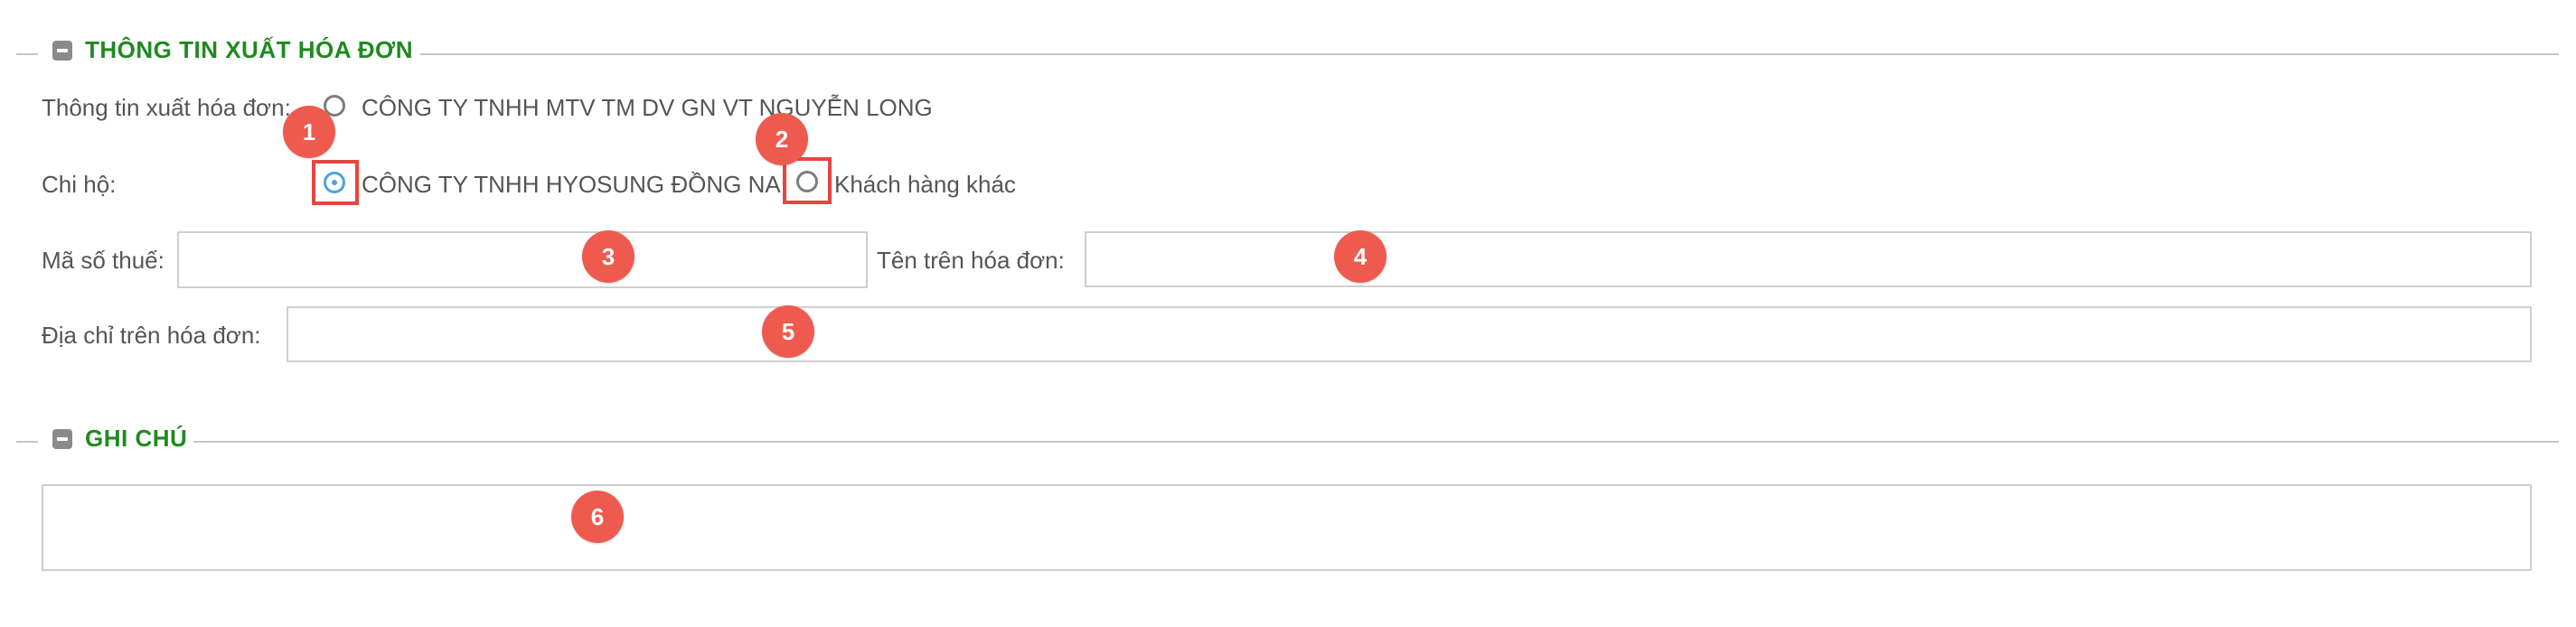 The image size is (2576, 627). I want to click on invoice-address-label: Địa chỉ trên hóa đơn:, so click(151, 335).